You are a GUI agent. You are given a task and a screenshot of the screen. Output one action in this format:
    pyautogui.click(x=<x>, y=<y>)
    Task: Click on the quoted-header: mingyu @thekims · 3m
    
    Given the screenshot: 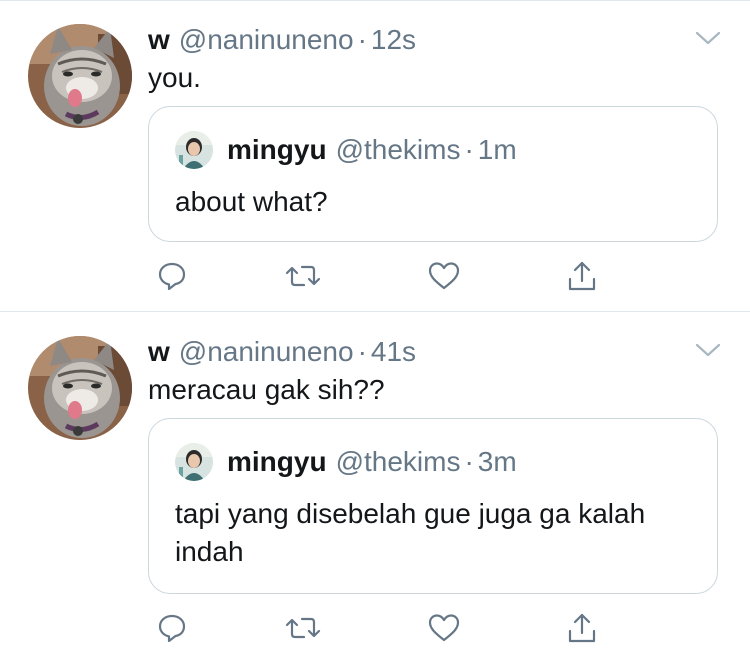 What is the action you would take?
    pyautogui.click(x=372, y=462)
    